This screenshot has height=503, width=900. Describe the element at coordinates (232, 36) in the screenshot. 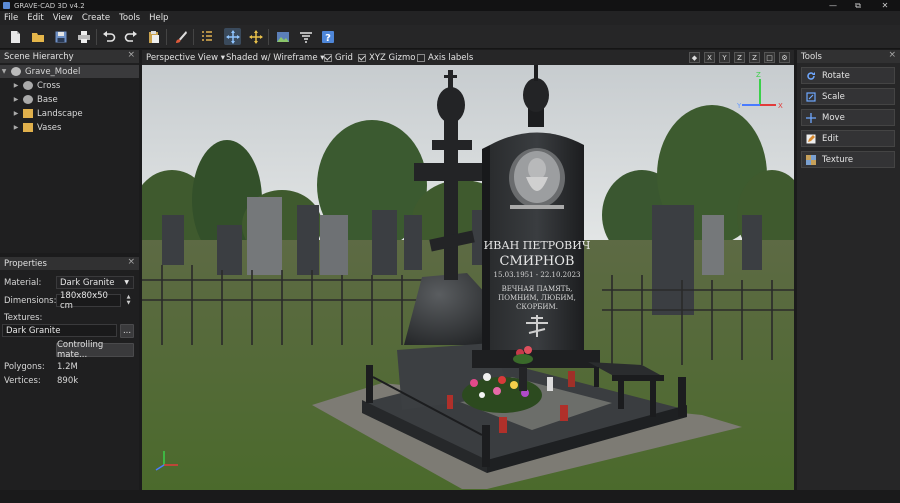

I see `move-icon` at that location.